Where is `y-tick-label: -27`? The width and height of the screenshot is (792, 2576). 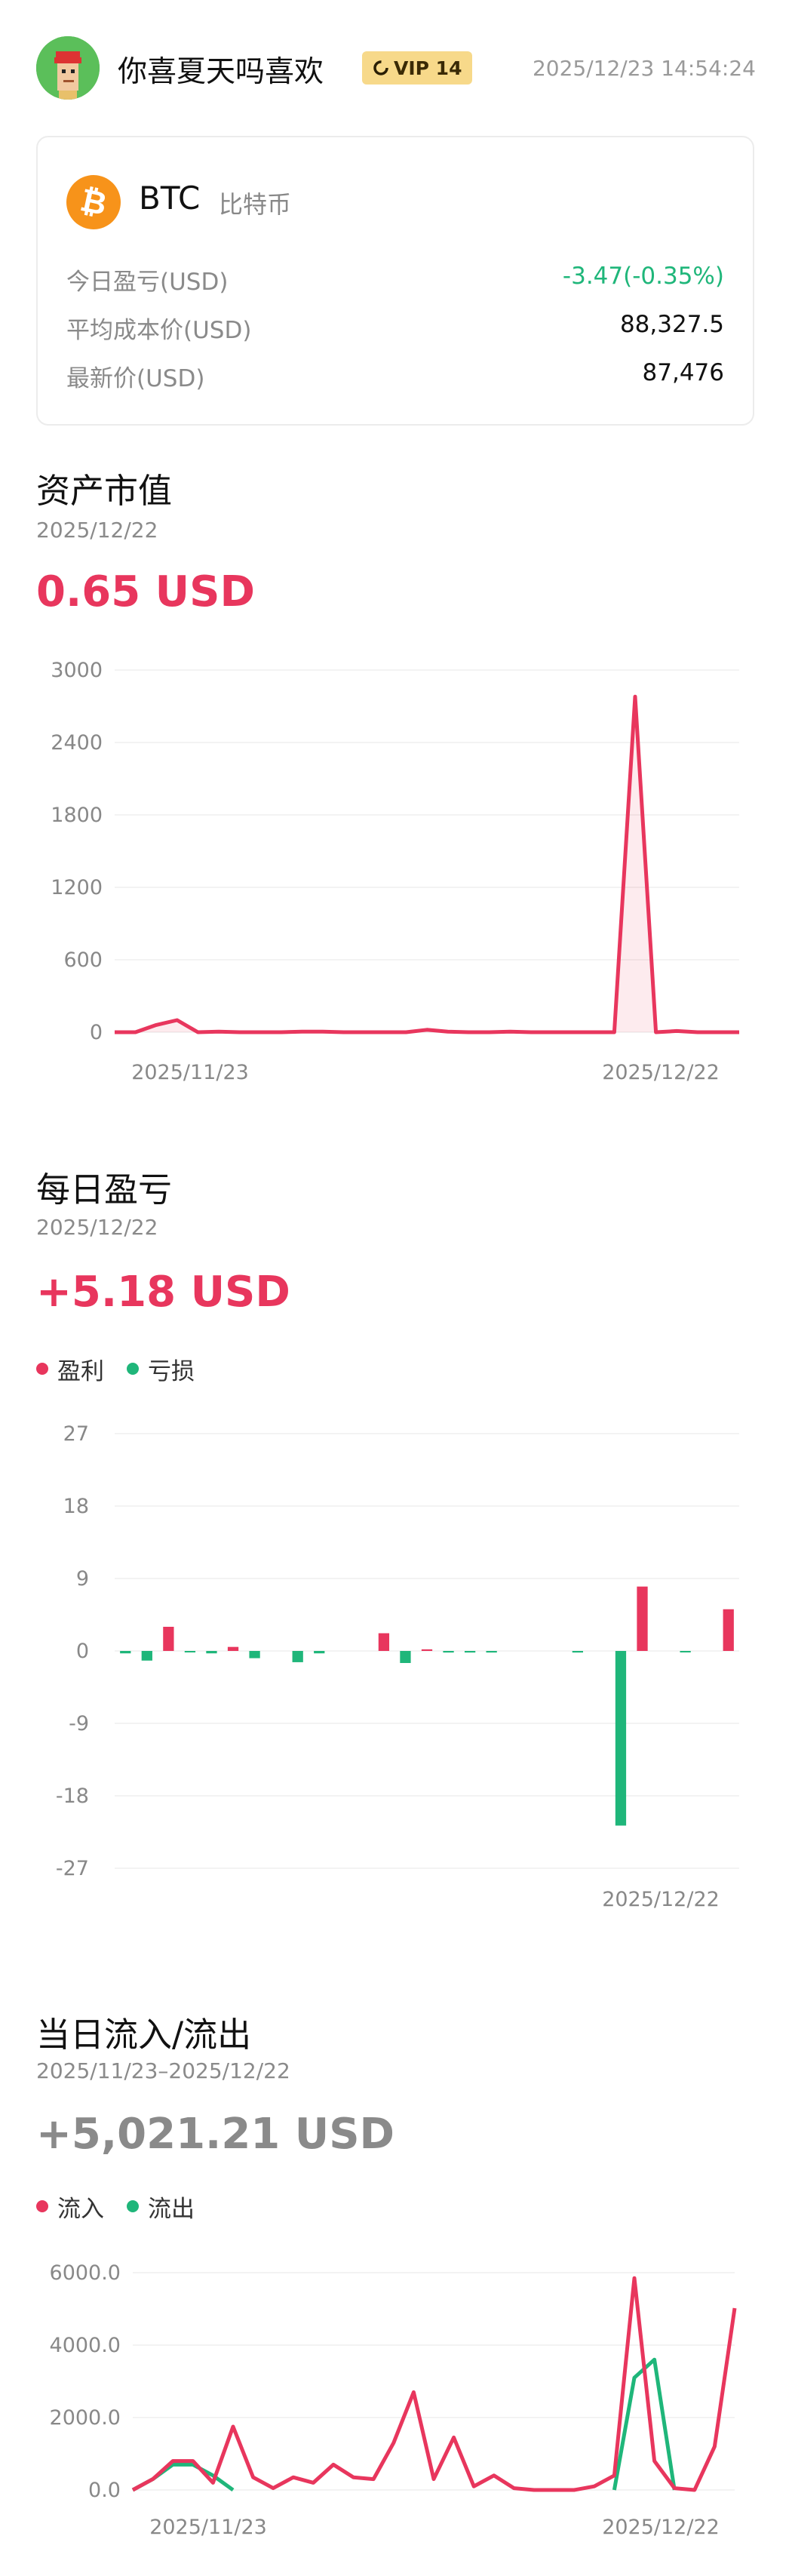 y-tick-label: -27 is located at coordinates (72, 1868).